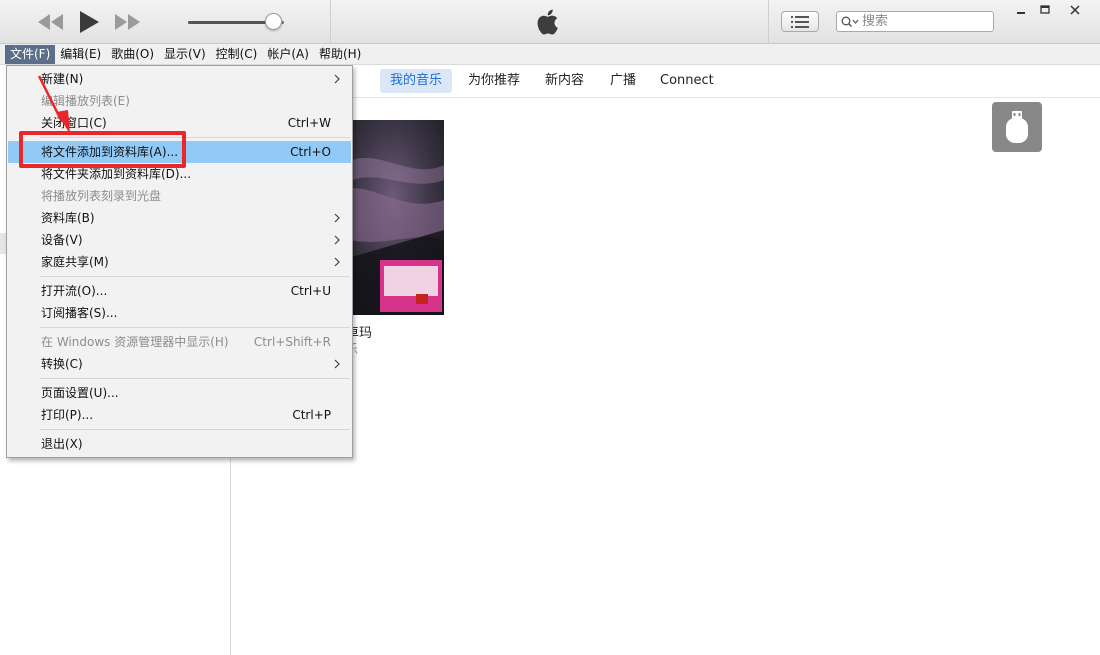  I want to click on apple-logo-icon, so click(547, 22).